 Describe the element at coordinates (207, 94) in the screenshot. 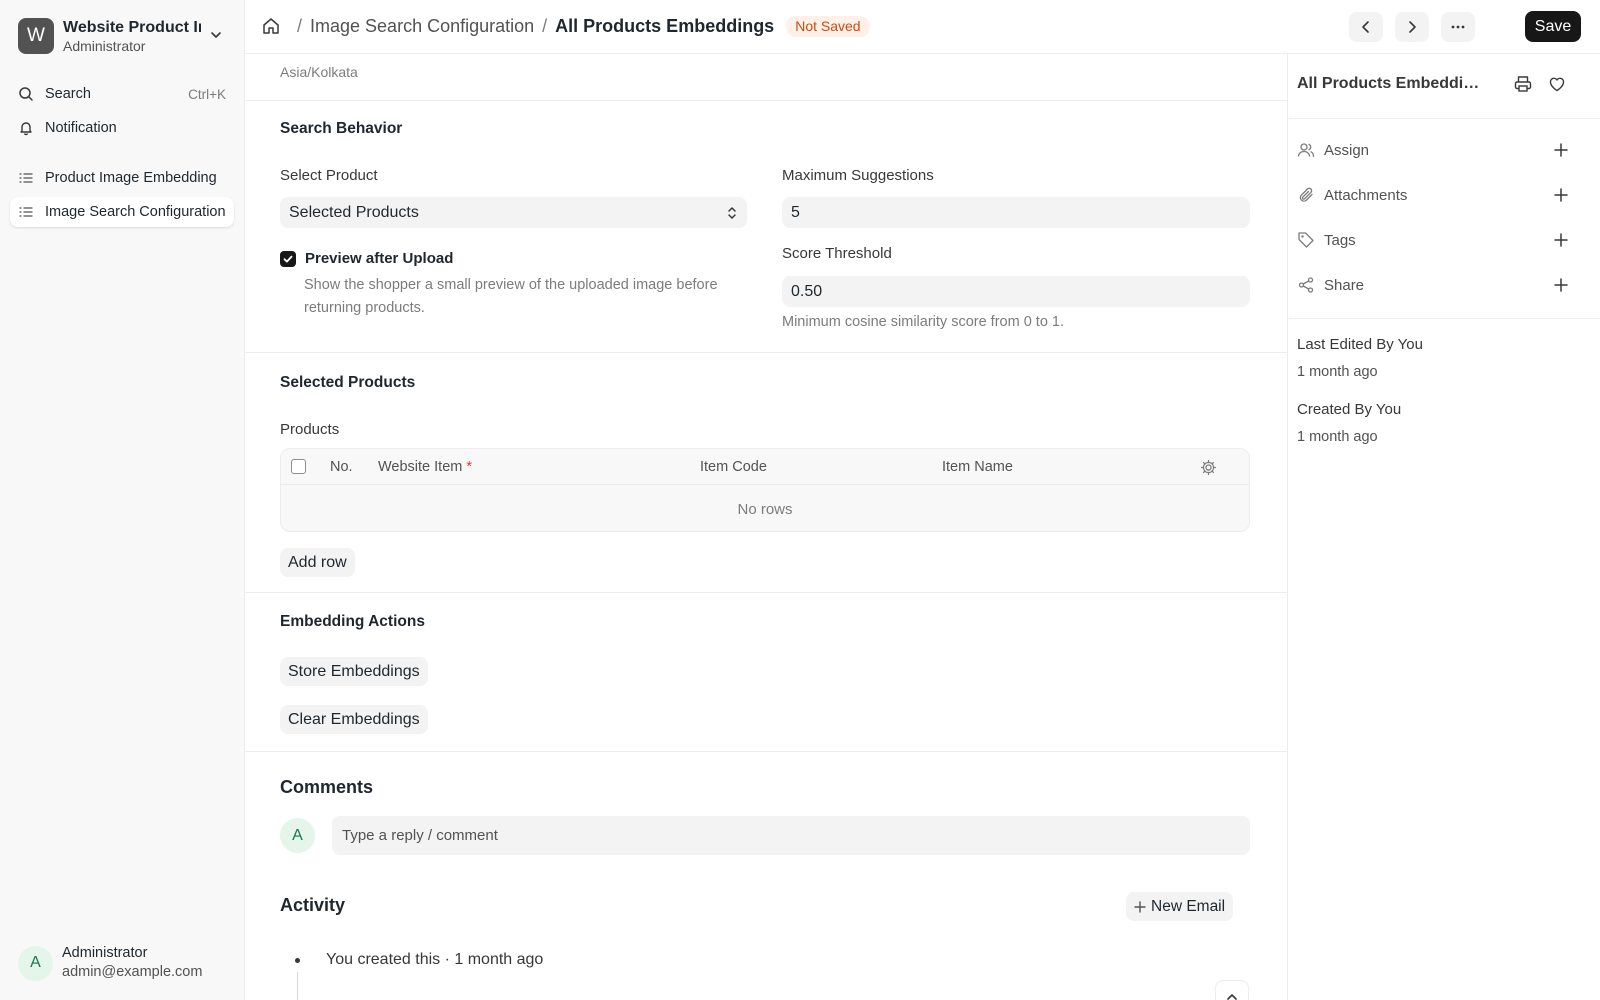

I see `search-shortcut: Ctrl+K` at that location.